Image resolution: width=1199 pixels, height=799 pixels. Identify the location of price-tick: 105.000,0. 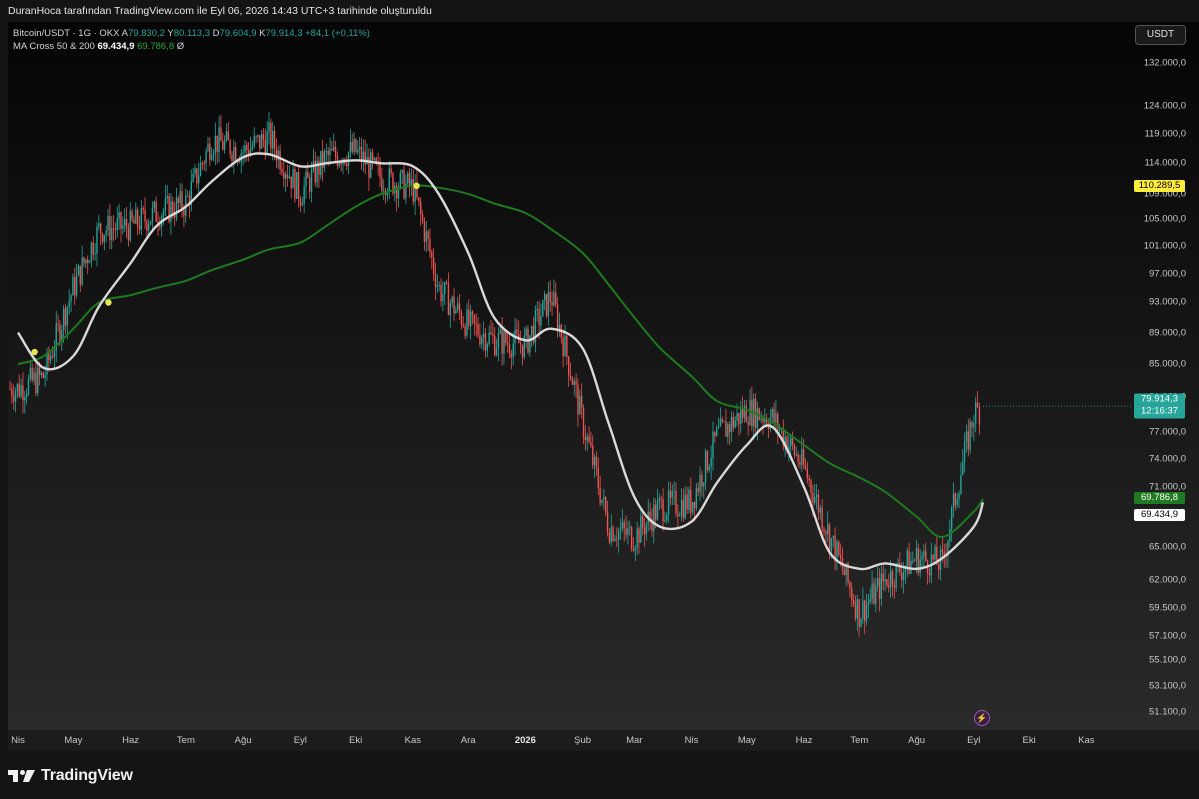
(1164, 219).